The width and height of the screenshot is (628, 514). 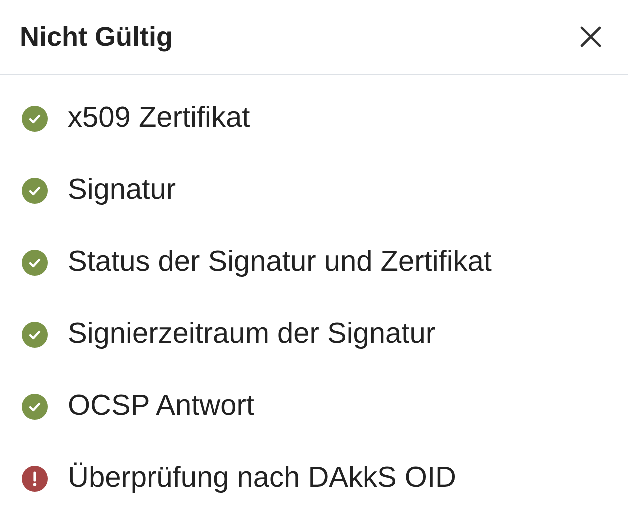 I want to click on close-icon, so click(x=591, y=37).